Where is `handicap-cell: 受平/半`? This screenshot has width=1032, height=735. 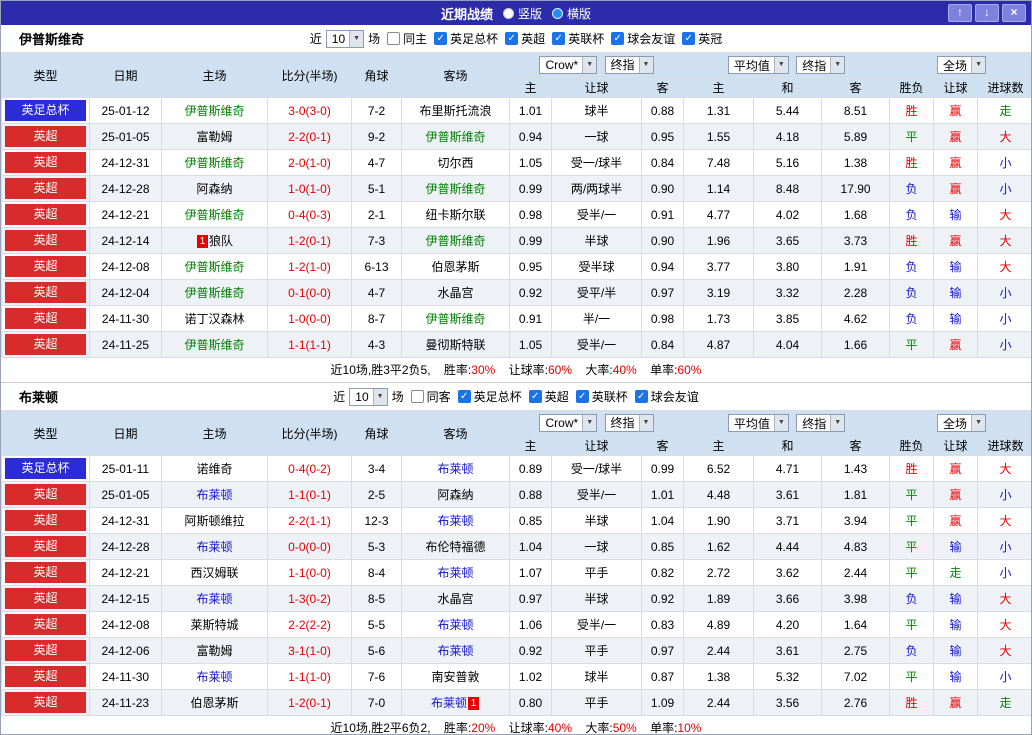
handicap-cell: 受平/半 is located at coordinates (596, 292).